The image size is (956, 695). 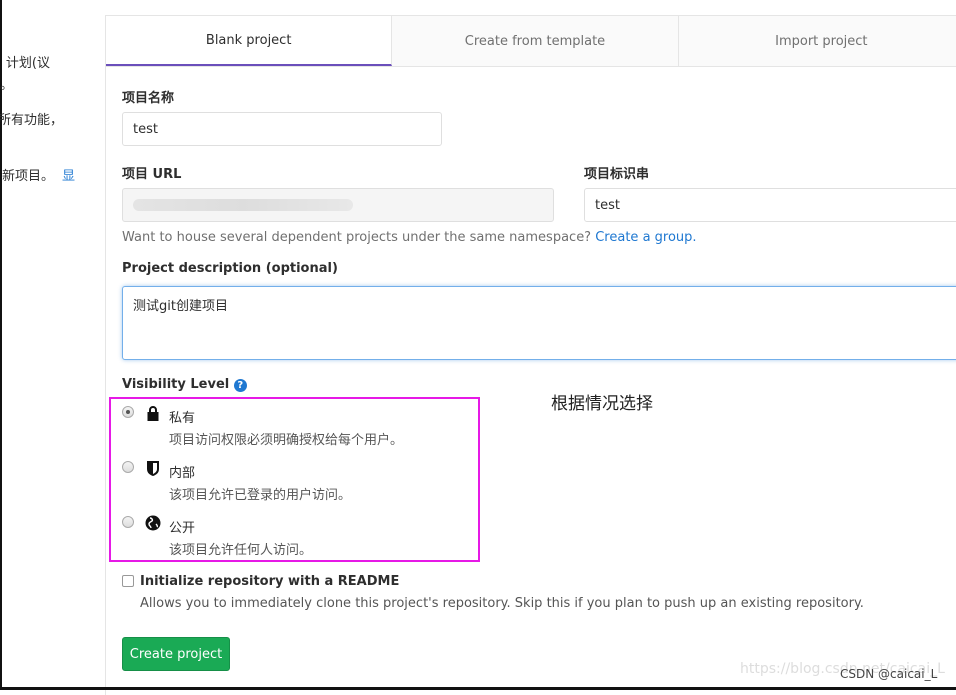 What do you see at coordinates (182, 418) in the screenshot?
I see `private-title: 私有` at bounding box center [182, 418].